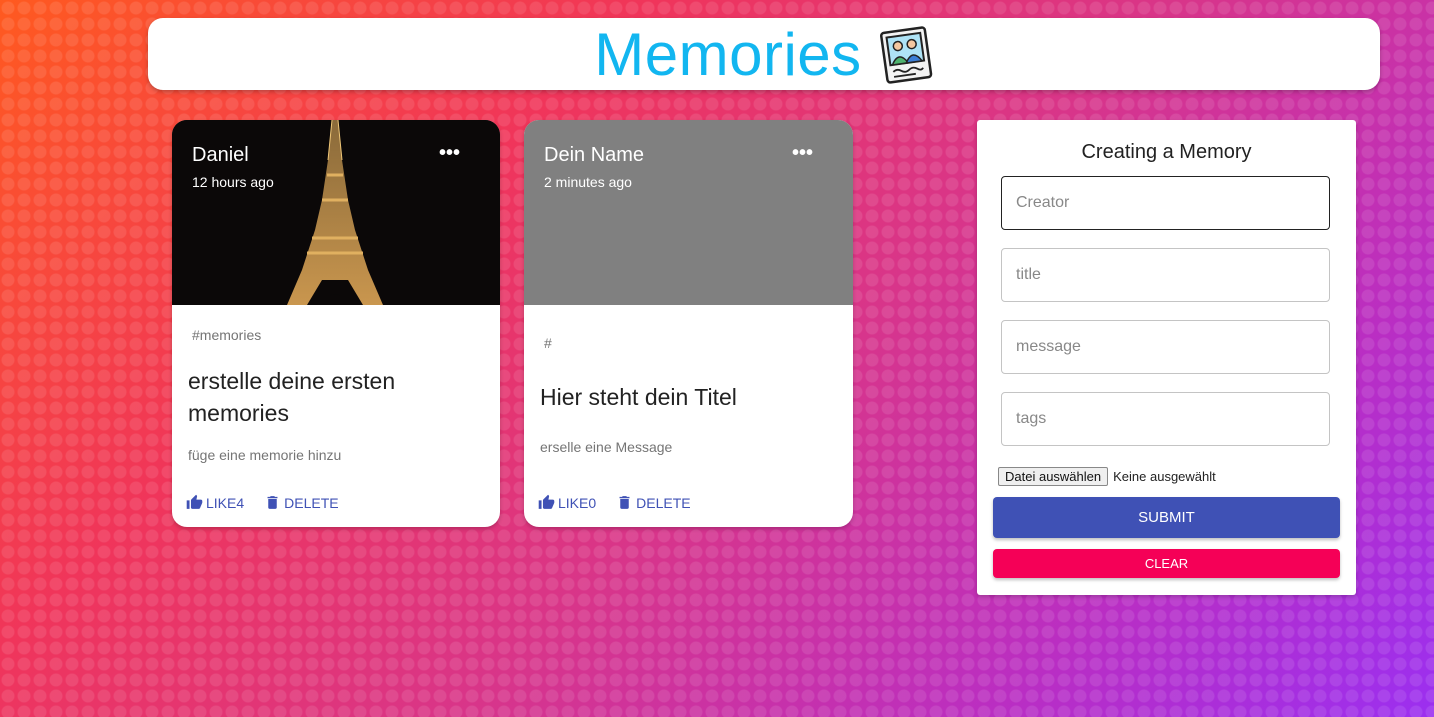 The width and height of the screenshot is (1434, 717). What do you see at coordinates (265, 455) in the screenshot?
I see `post-message: füge eine memorie hinzu` at bounding box center [265, 455].